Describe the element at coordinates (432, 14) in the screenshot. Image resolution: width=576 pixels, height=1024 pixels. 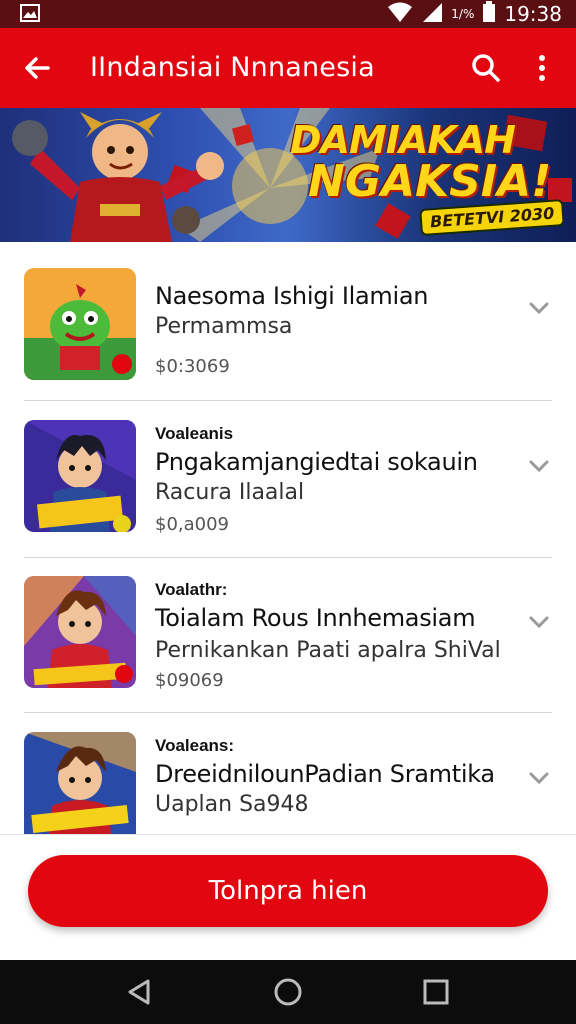
I see `signal-icon` at that location.